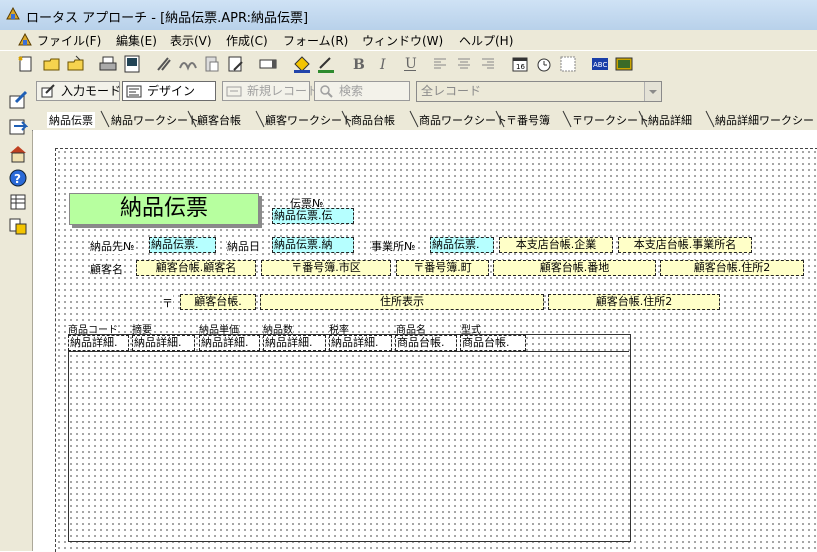 This screenshot has height=552, width=817. What do you see at coordinates (309, 120) in the screenshot?
I see `tab-kokyaku-worksheet: 顧客ワークシート` at bounding box center [309, 120].